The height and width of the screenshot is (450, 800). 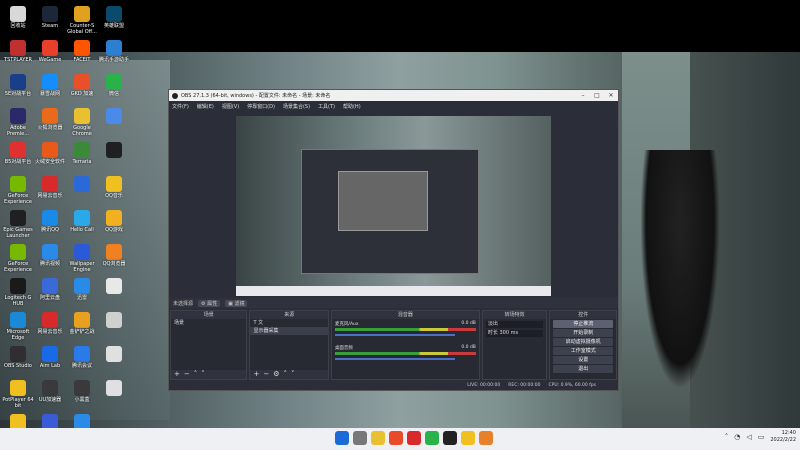 I want to click on desktop-icon: GKD 加速, so click(x=82, y=89).